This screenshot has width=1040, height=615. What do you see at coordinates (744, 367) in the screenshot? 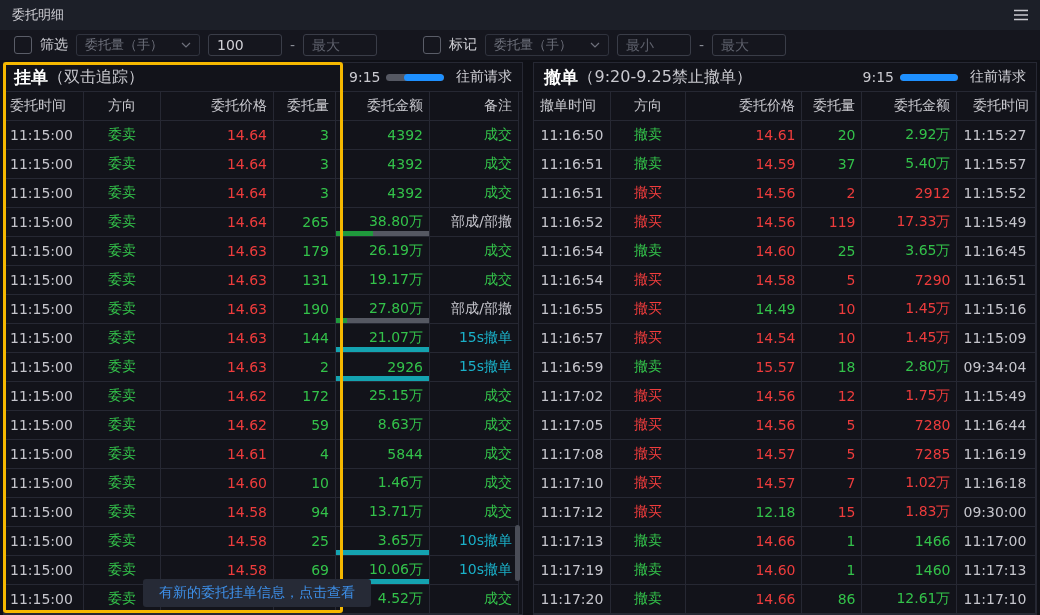
I see `table-cell: 15.57` at bounding box center [744, 367].